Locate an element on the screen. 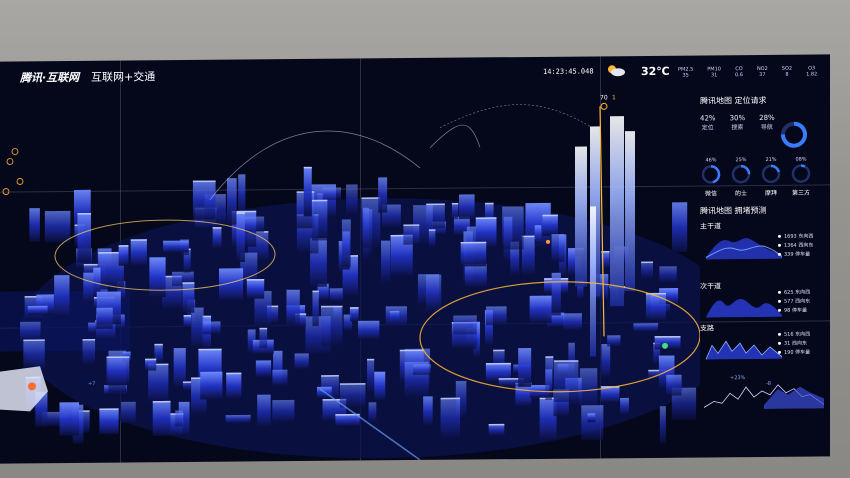 Image resolution: width=850 pixels, height=478 pixels. legend-text: 停车量 is located at coordinates (799, 310).